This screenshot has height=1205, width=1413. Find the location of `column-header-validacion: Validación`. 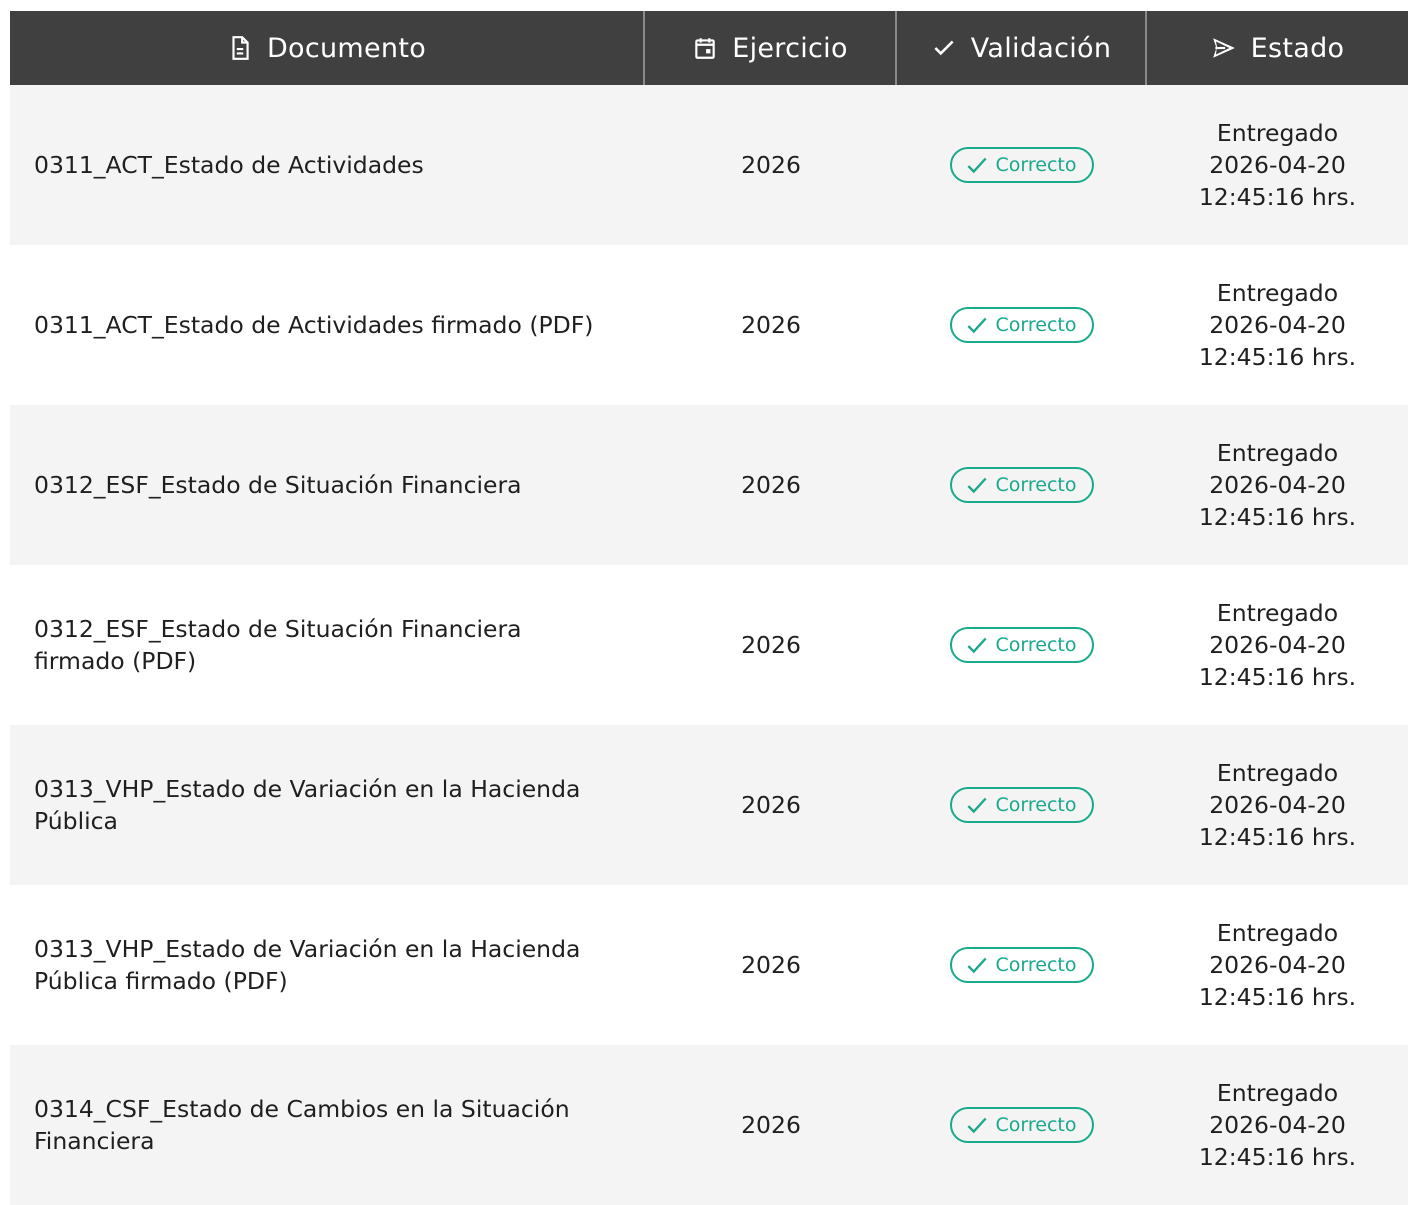

column-header-validacion: Validación is located at coordinates (1022, 48).